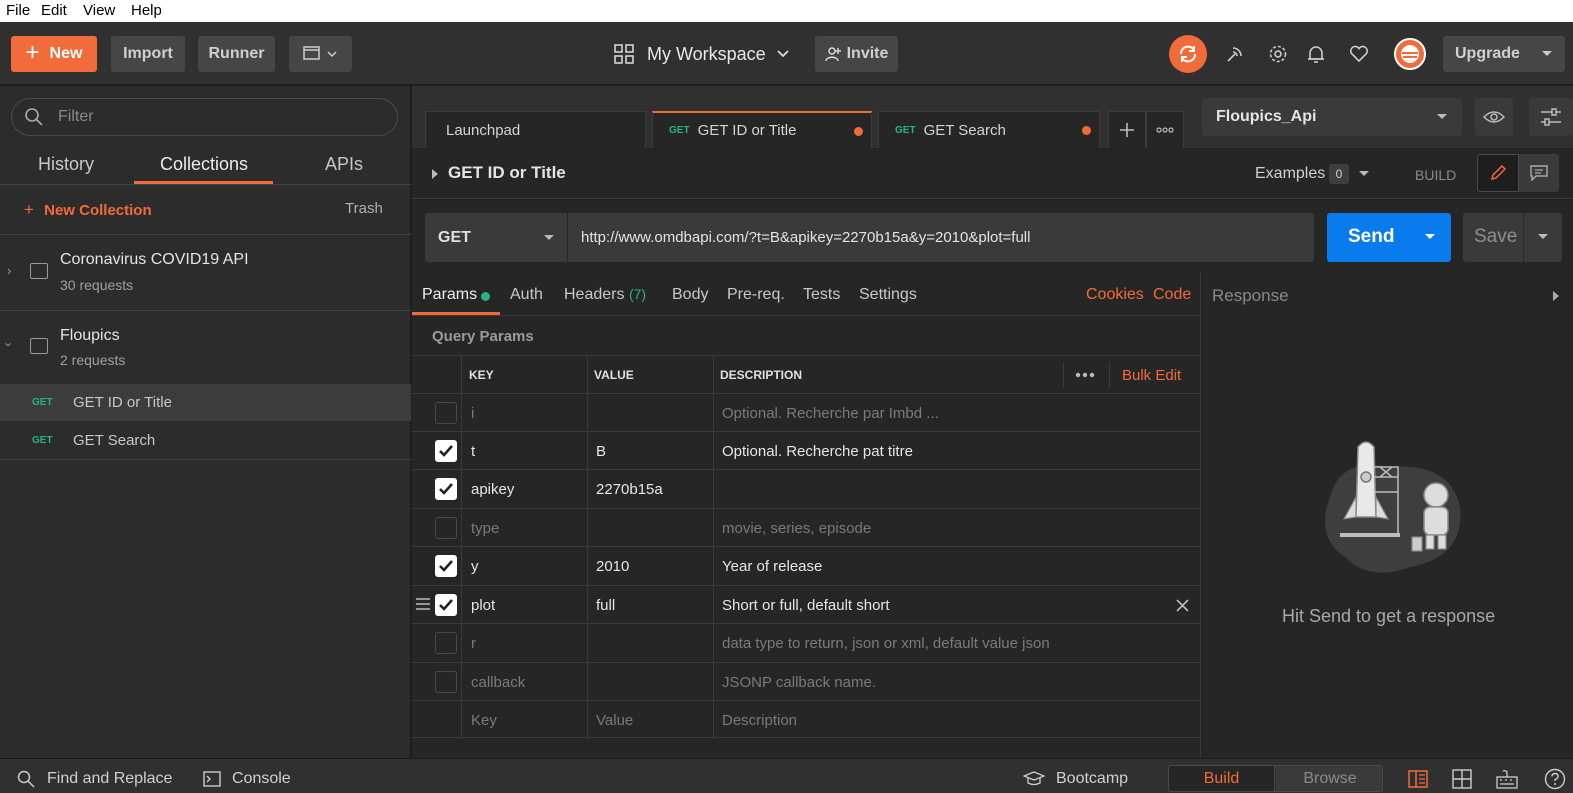  What do you see at coordinates (205, 272) in the screenshot?
I see `collection-item: › Coronavirus COVID19 API 30 requests` at bounding box center [205, 272].